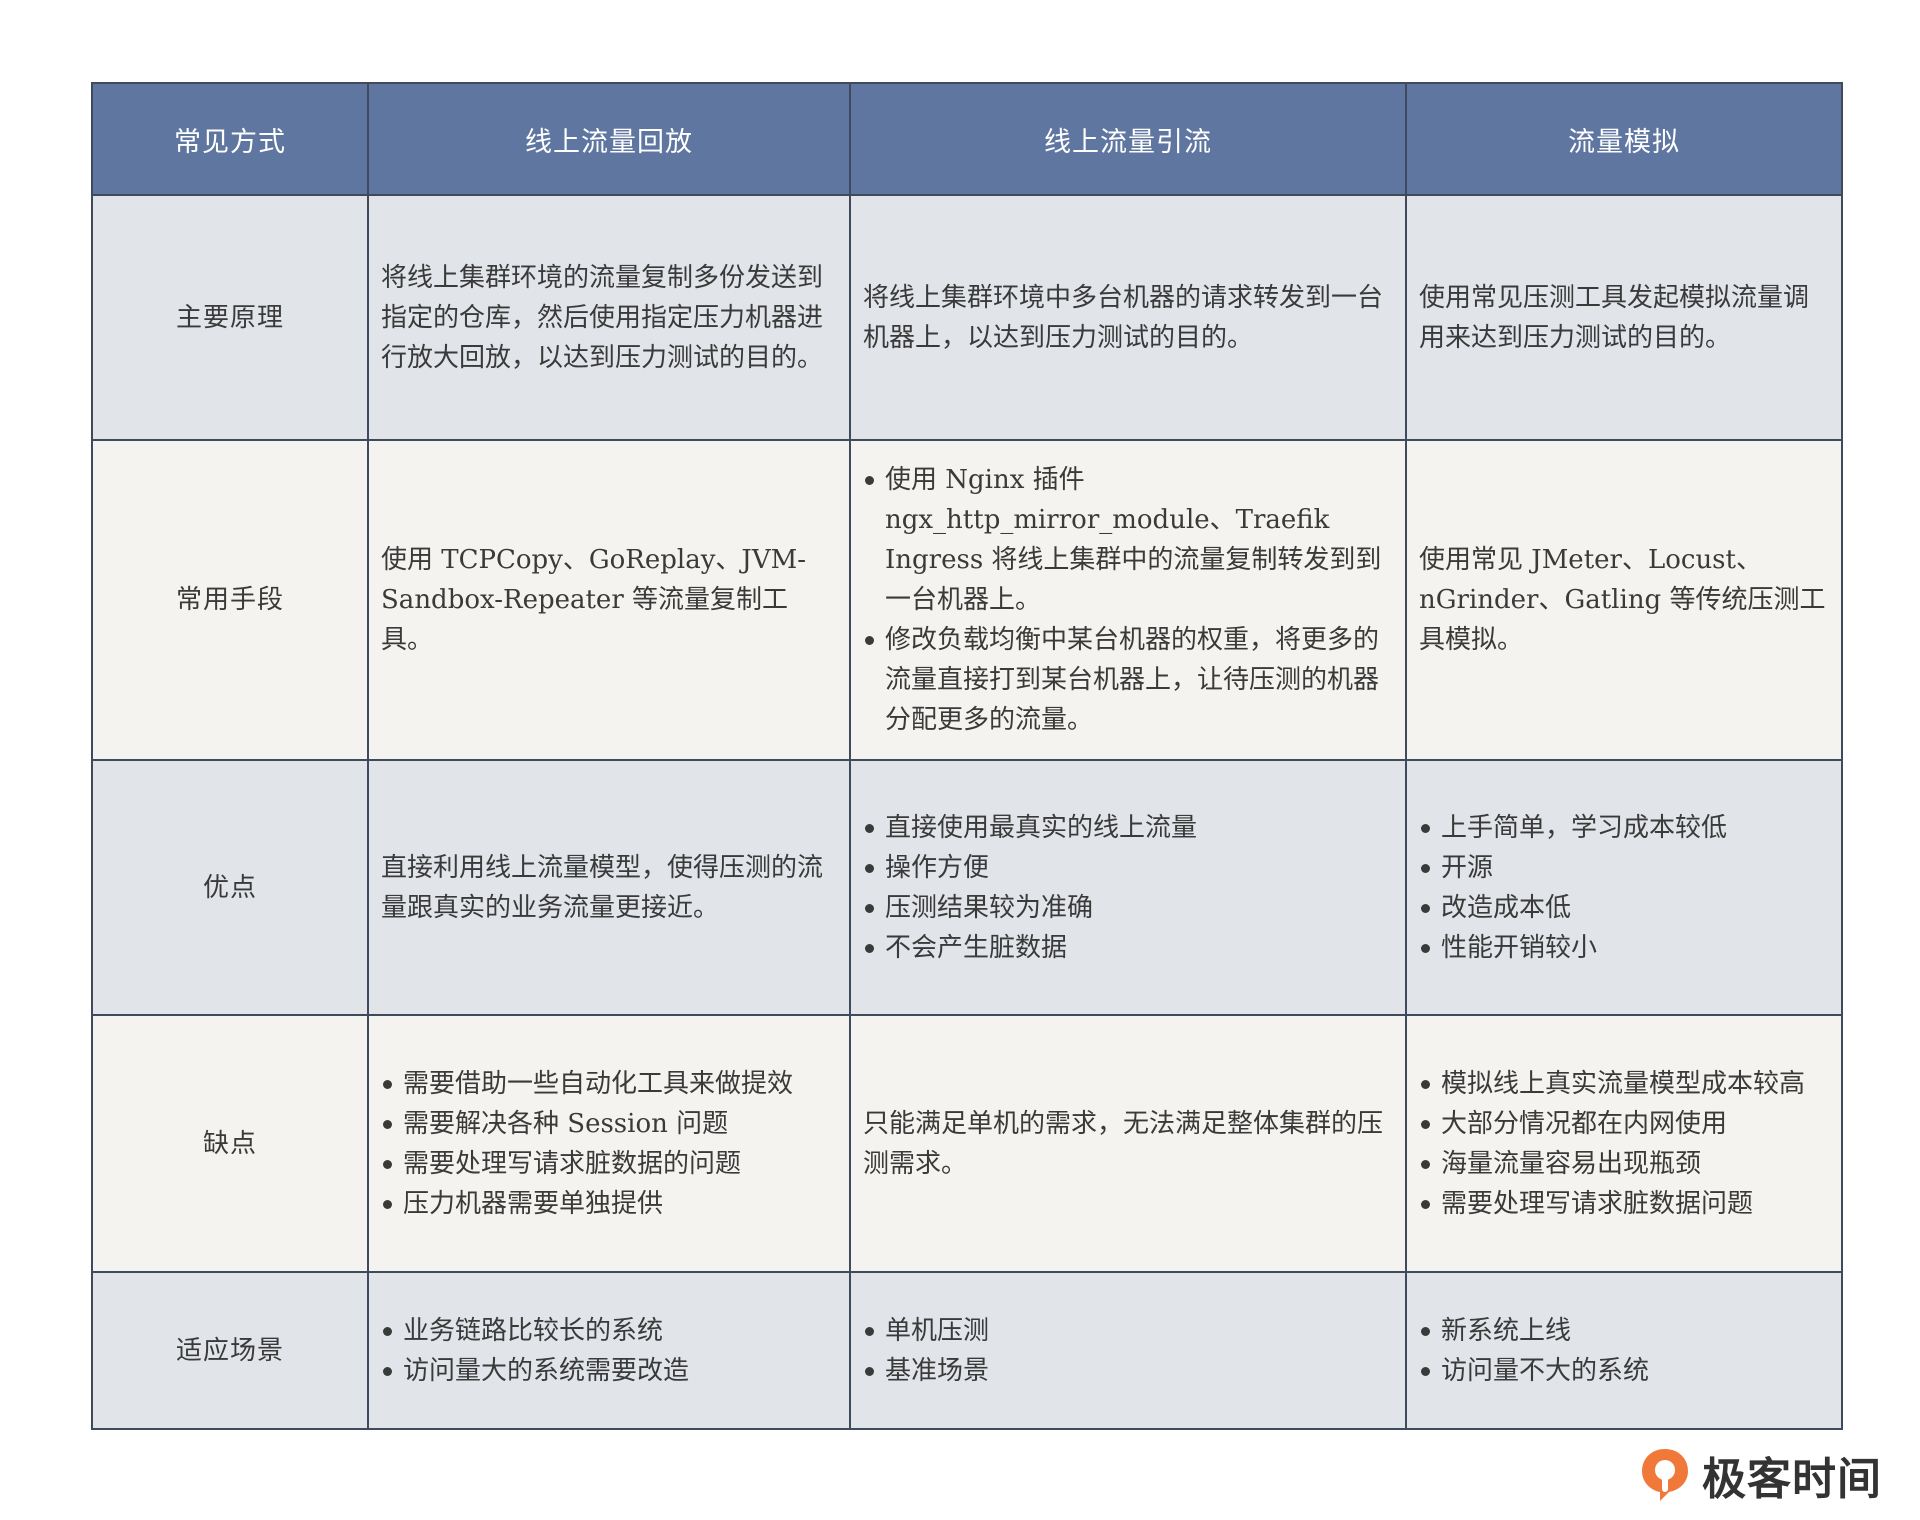 This screenshot has width=1920, height=1520. I want to click on cell-pros-simulation: 上手简单，学习成本较低 开源 改造成本低 性能开销较小, so click(1624, 887).